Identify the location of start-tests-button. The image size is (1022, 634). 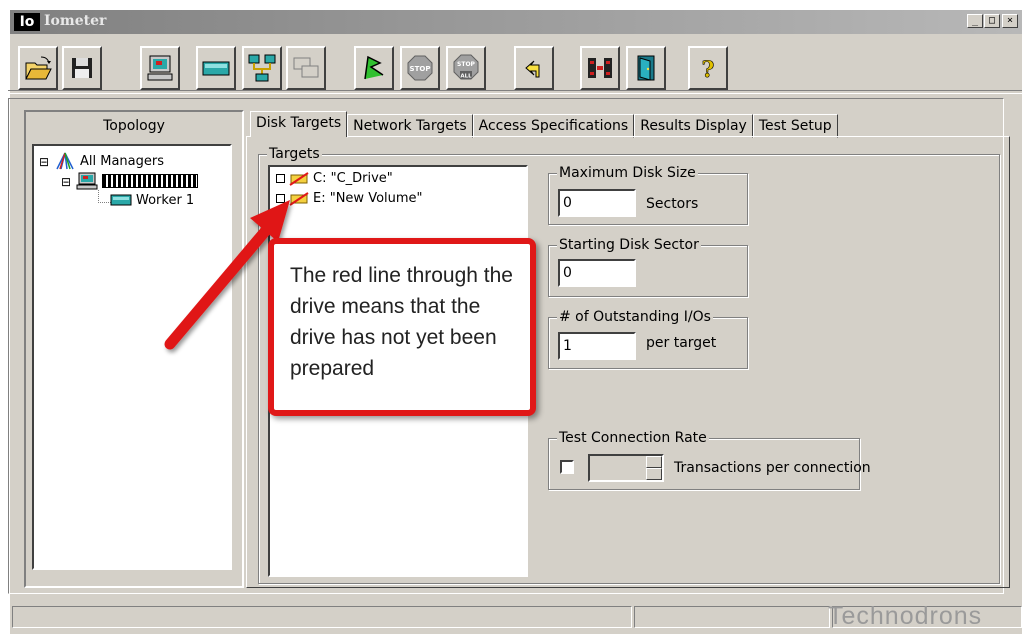
(374, 68).